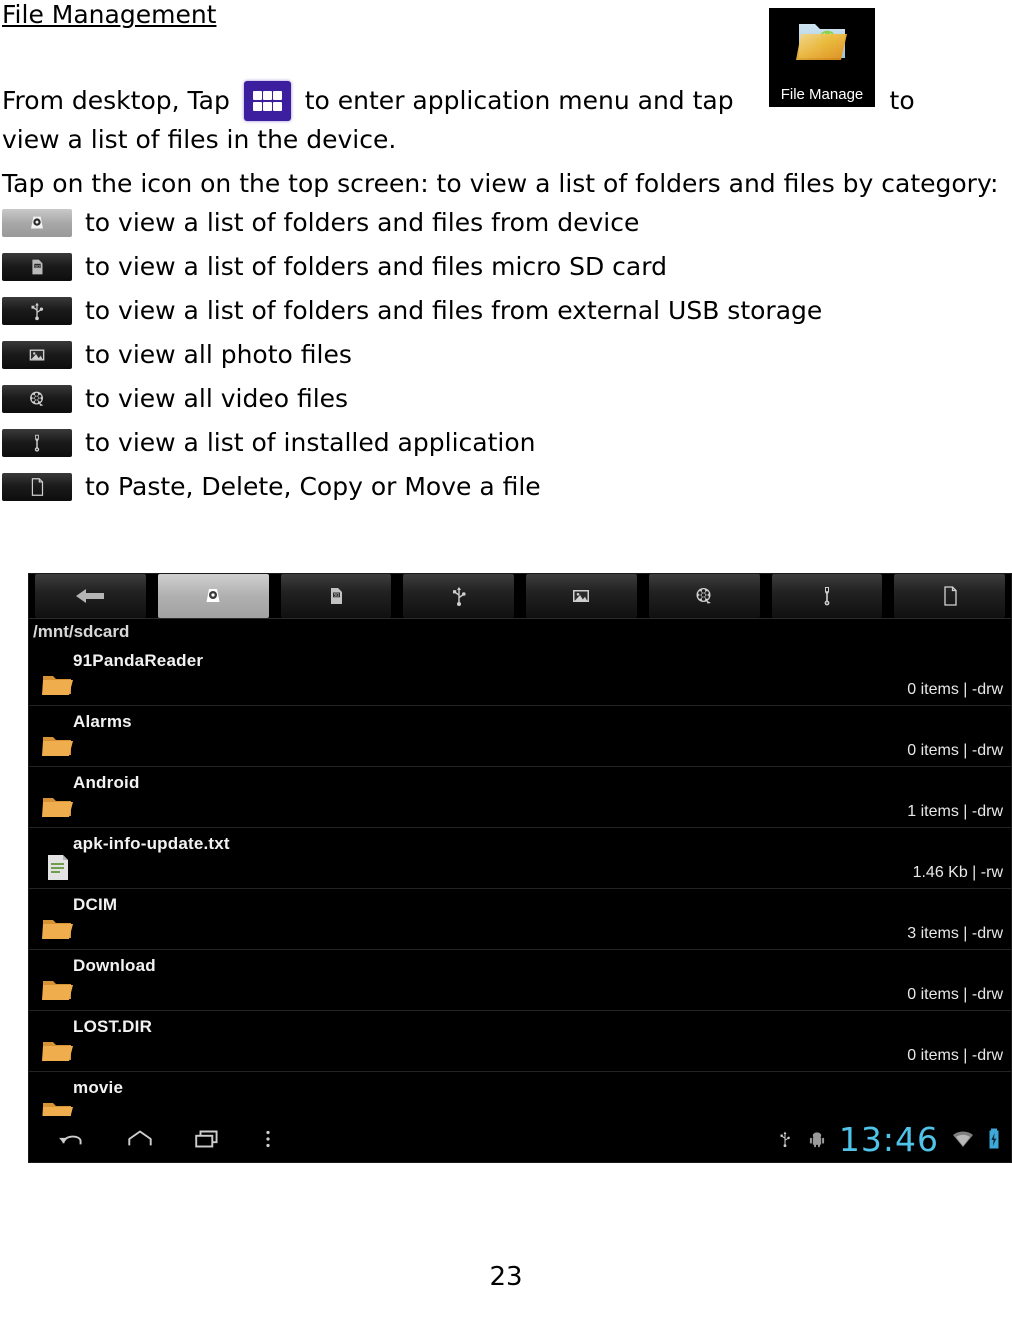 Image resolution: width=1012 pixels, height=1317 pixels. What do you see at coordinates (506, 356) in the screenshot?
I see `legend-row-photos: to view all photo files` at bounding box center [506, 356].